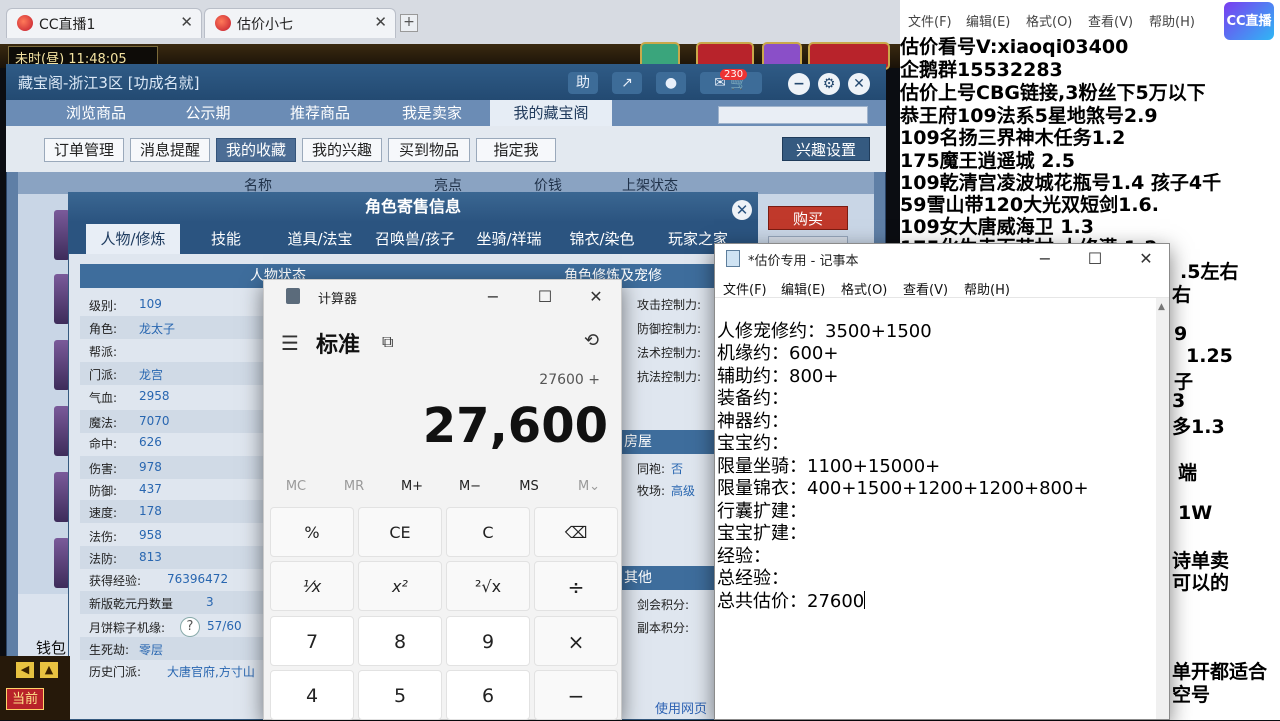 Image resolution: width=1280 pixels, height=721 pixels. I want to click on tab-my-treasure: 我的藏宝阁, so click(551, 113).